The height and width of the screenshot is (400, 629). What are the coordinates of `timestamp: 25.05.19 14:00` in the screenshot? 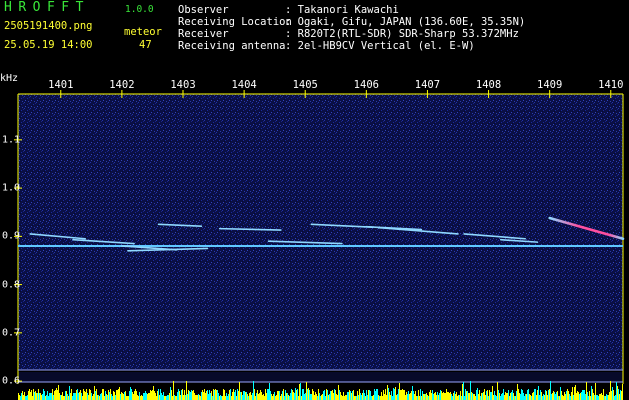 It's located at (48, 45).